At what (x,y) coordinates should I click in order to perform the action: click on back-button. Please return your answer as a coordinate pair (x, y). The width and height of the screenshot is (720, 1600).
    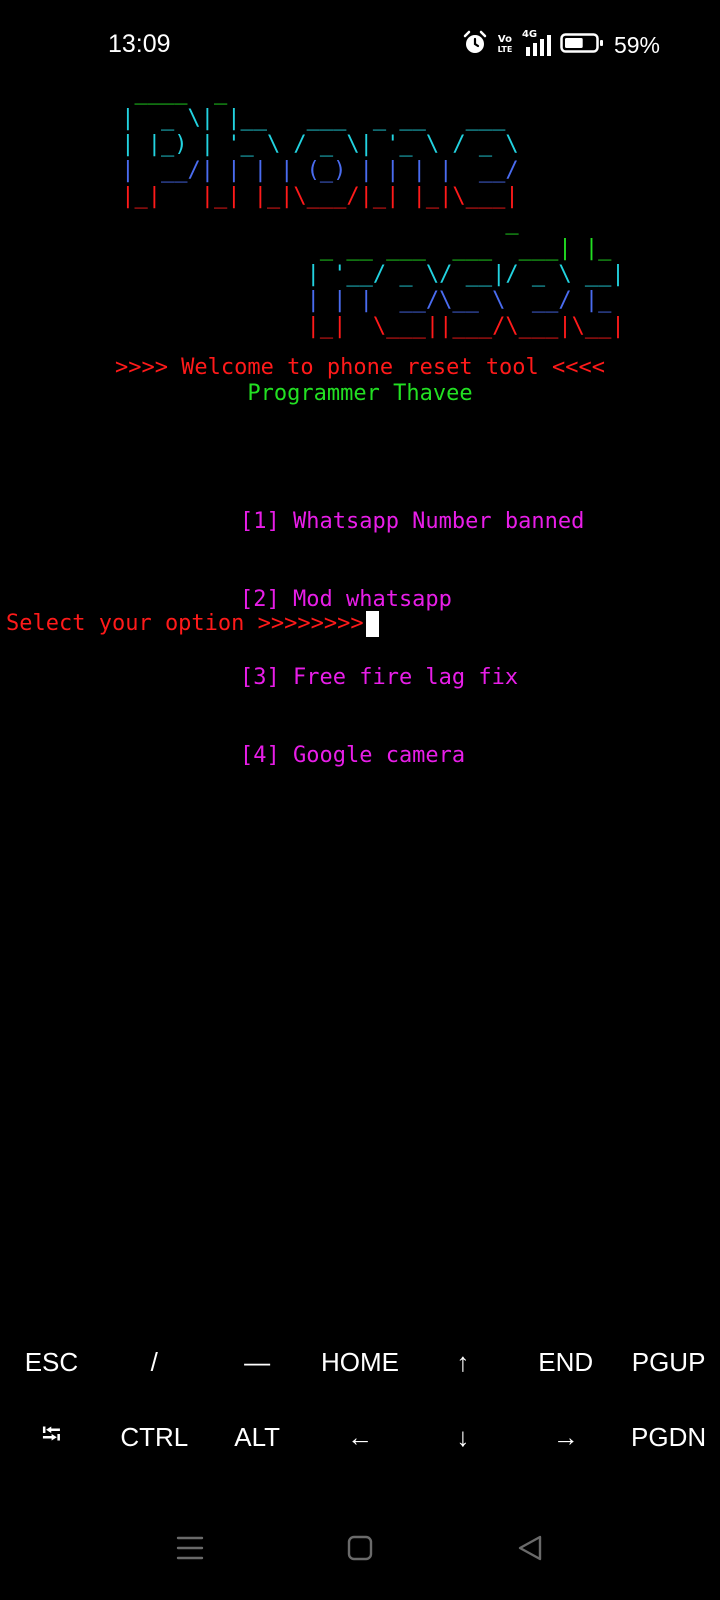
    Looking at the image, I should click on (530, 1550).